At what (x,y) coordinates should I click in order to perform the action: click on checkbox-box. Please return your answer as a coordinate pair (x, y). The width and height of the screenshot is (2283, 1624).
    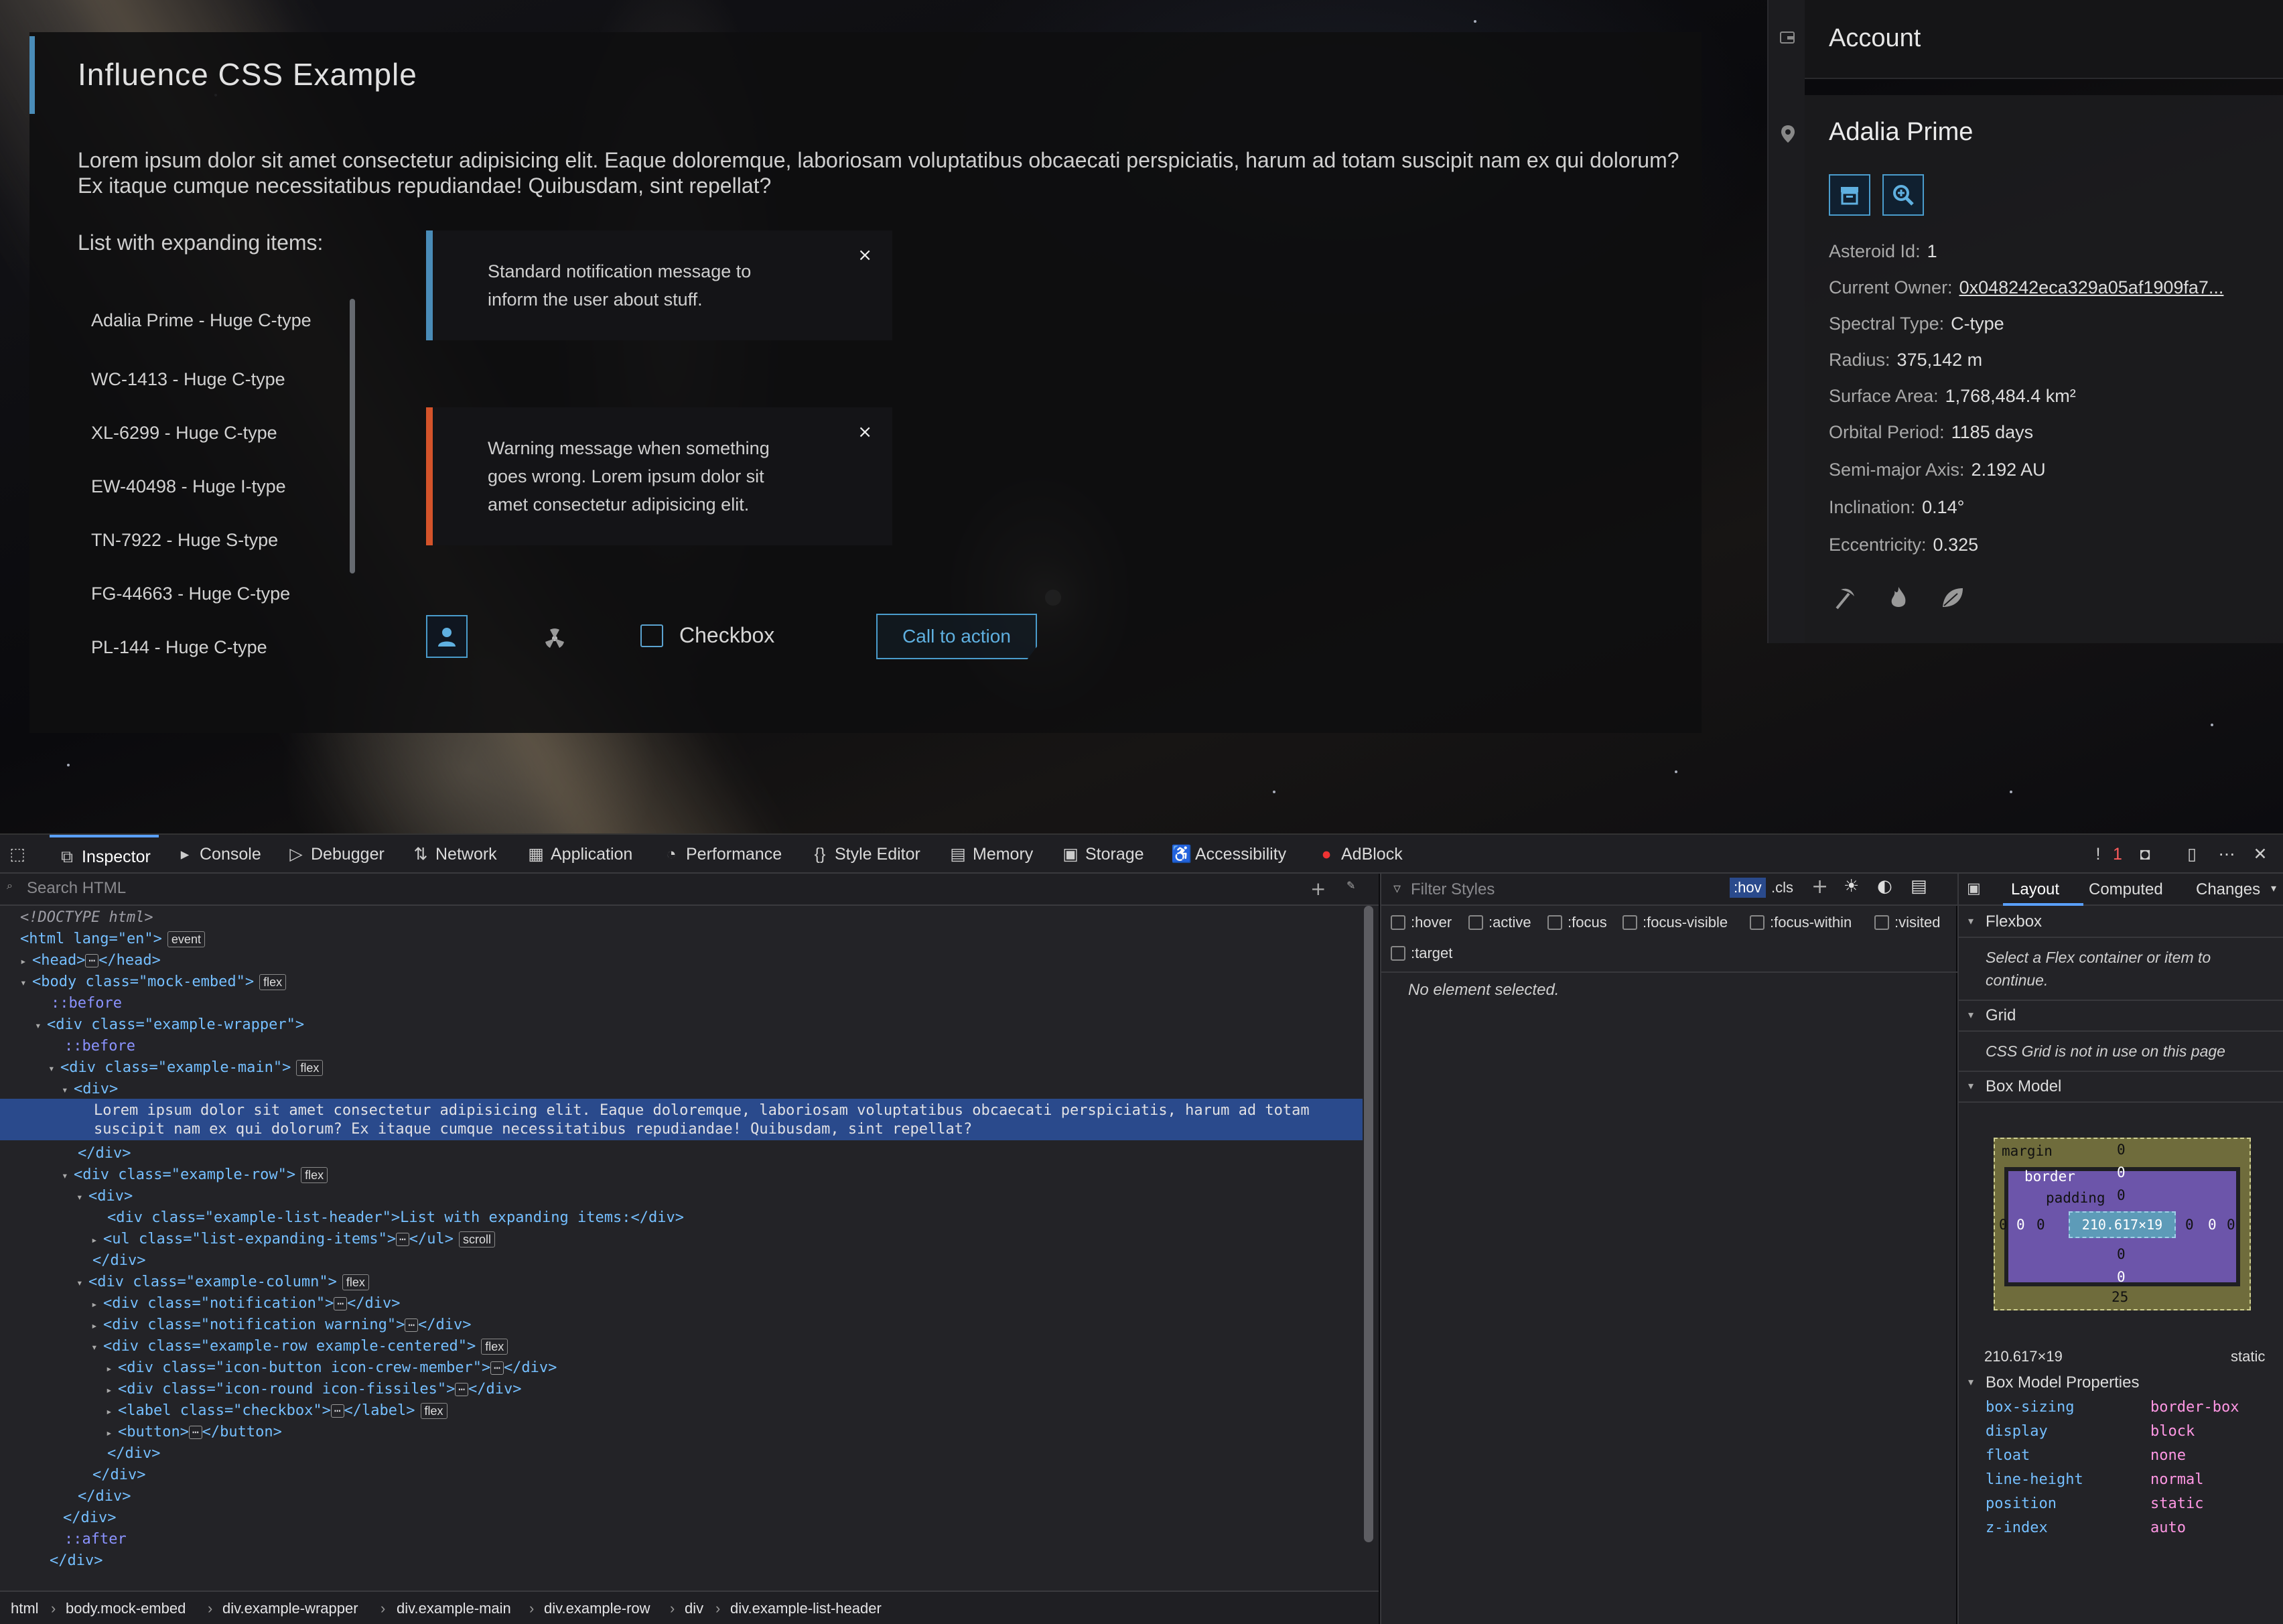
    Looking at the image, I should click on (651, 636).